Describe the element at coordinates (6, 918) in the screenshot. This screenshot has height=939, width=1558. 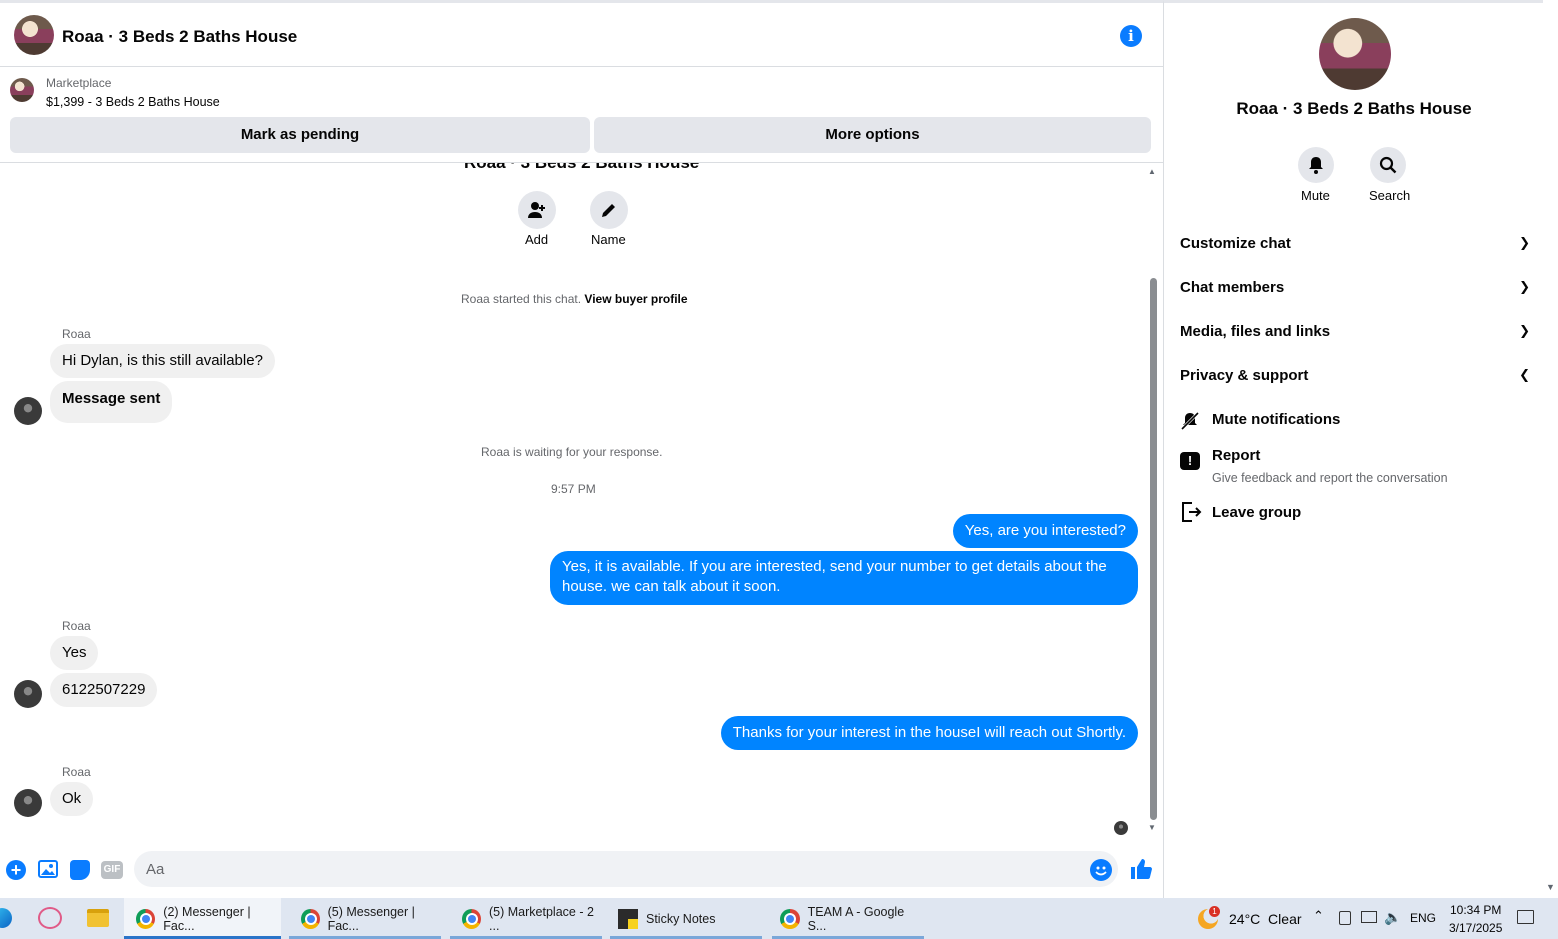
I see `edge-icon` at that location.